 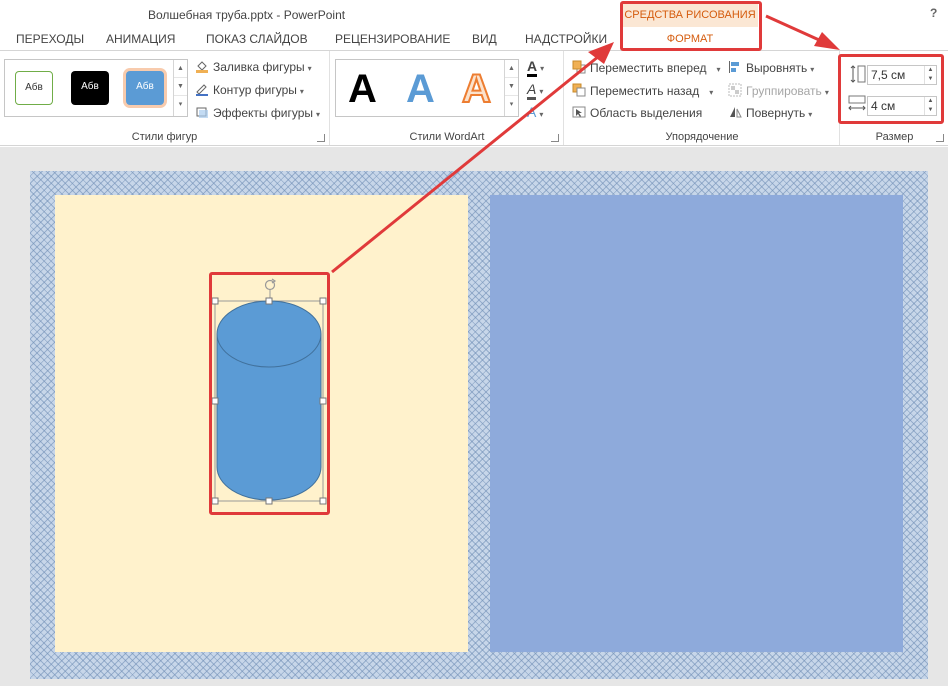 I want to click on tab-add-ins: НАДСТРОЙКИ, so click(x=566, y=39).